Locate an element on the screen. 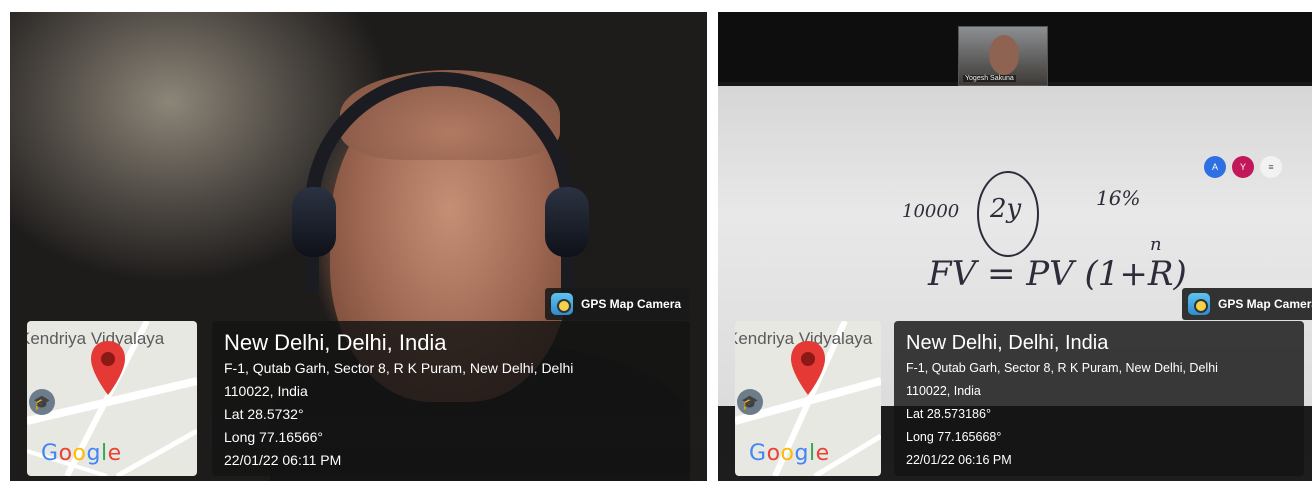  headphone-earcup-right is located at coordinates (567, 222).